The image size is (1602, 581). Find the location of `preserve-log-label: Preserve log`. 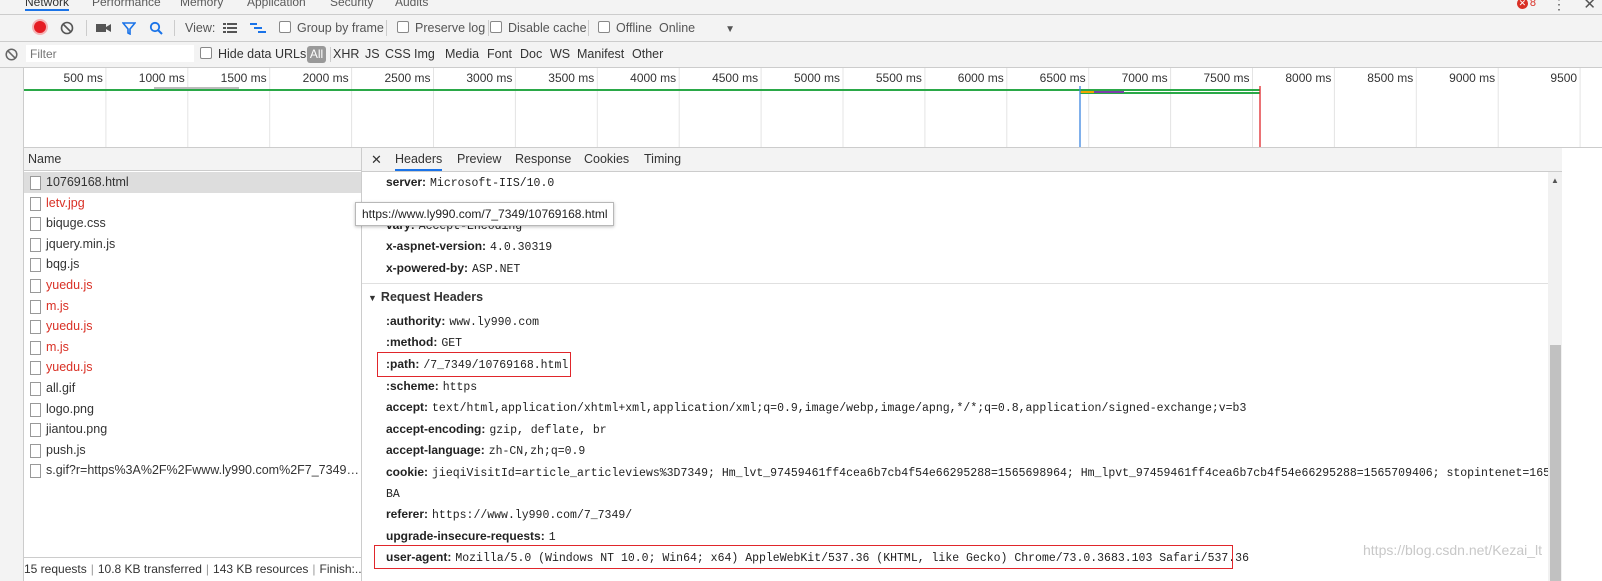

preserve-log-label: Preserve log is located at coordinates (450, 28).